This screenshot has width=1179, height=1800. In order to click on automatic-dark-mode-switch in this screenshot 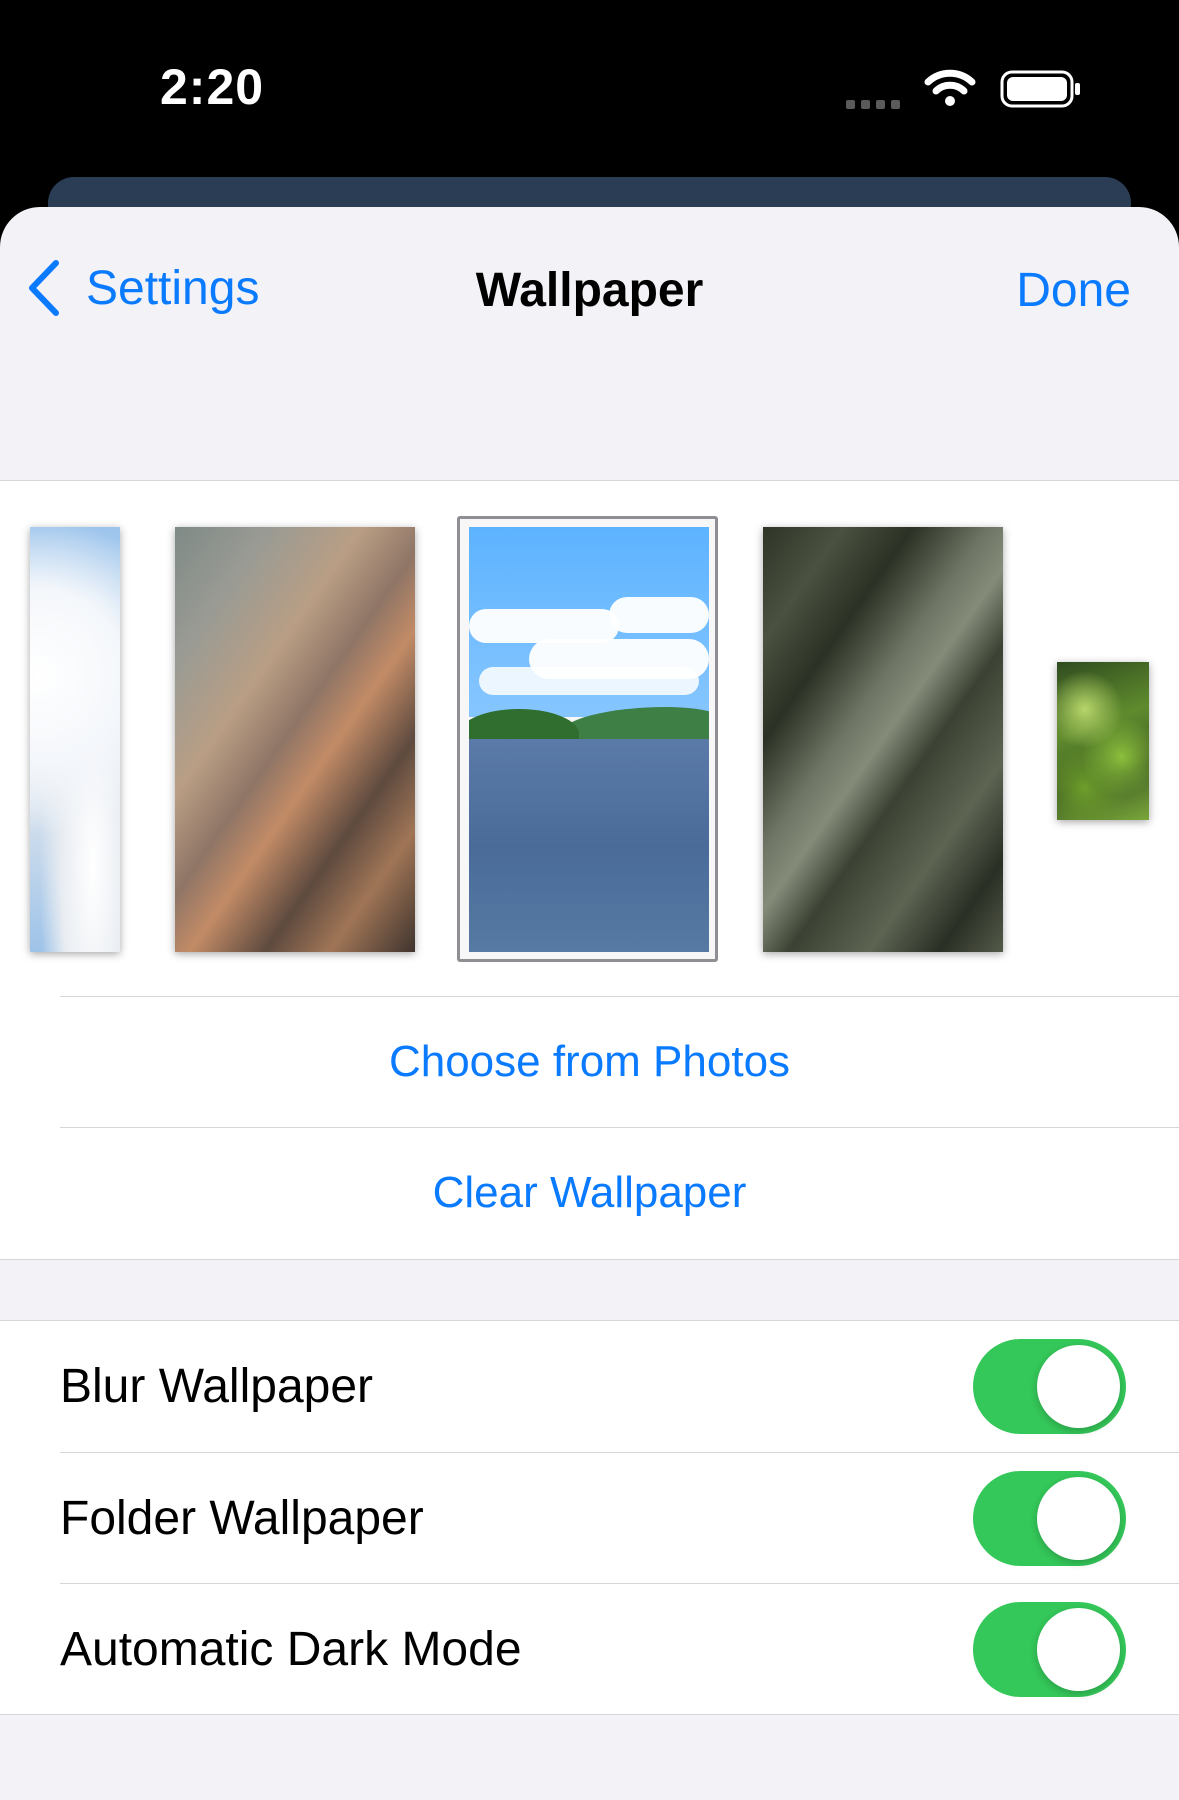, I will do `click(1049, 1649)`.